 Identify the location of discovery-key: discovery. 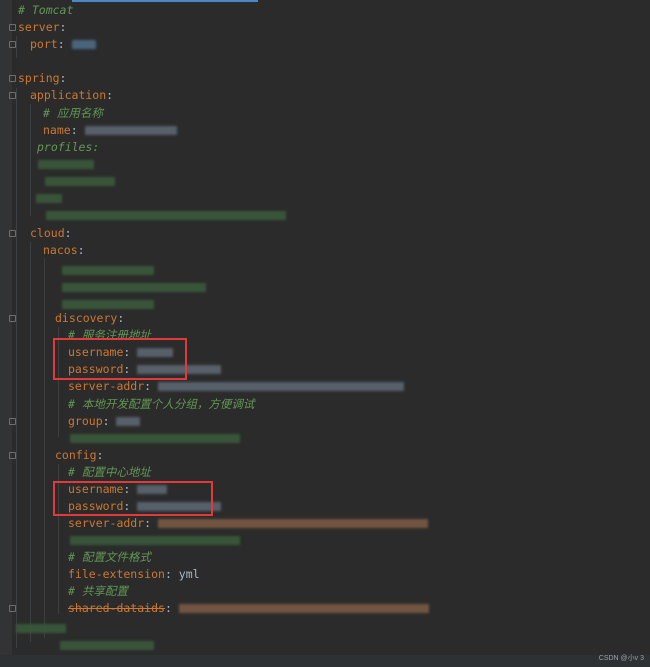
(86, 318).